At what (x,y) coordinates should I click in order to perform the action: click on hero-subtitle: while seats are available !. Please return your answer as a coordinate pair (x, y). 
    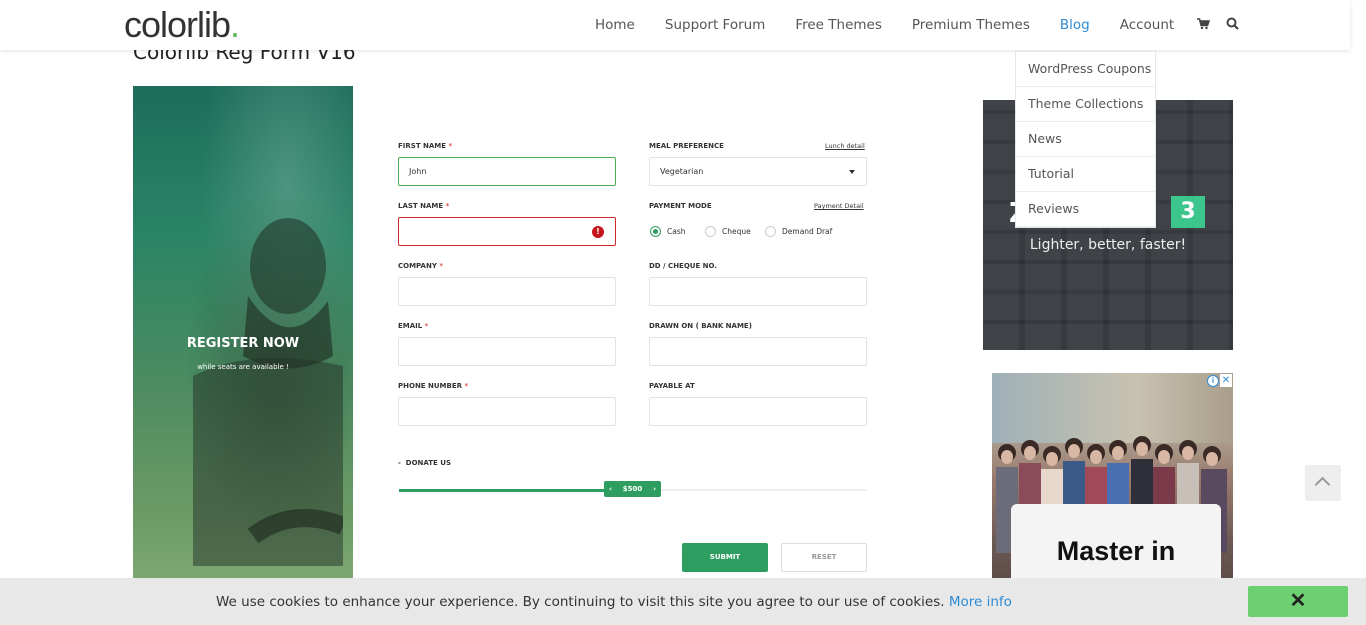
    Looking at the image, I should click on (243, 367).